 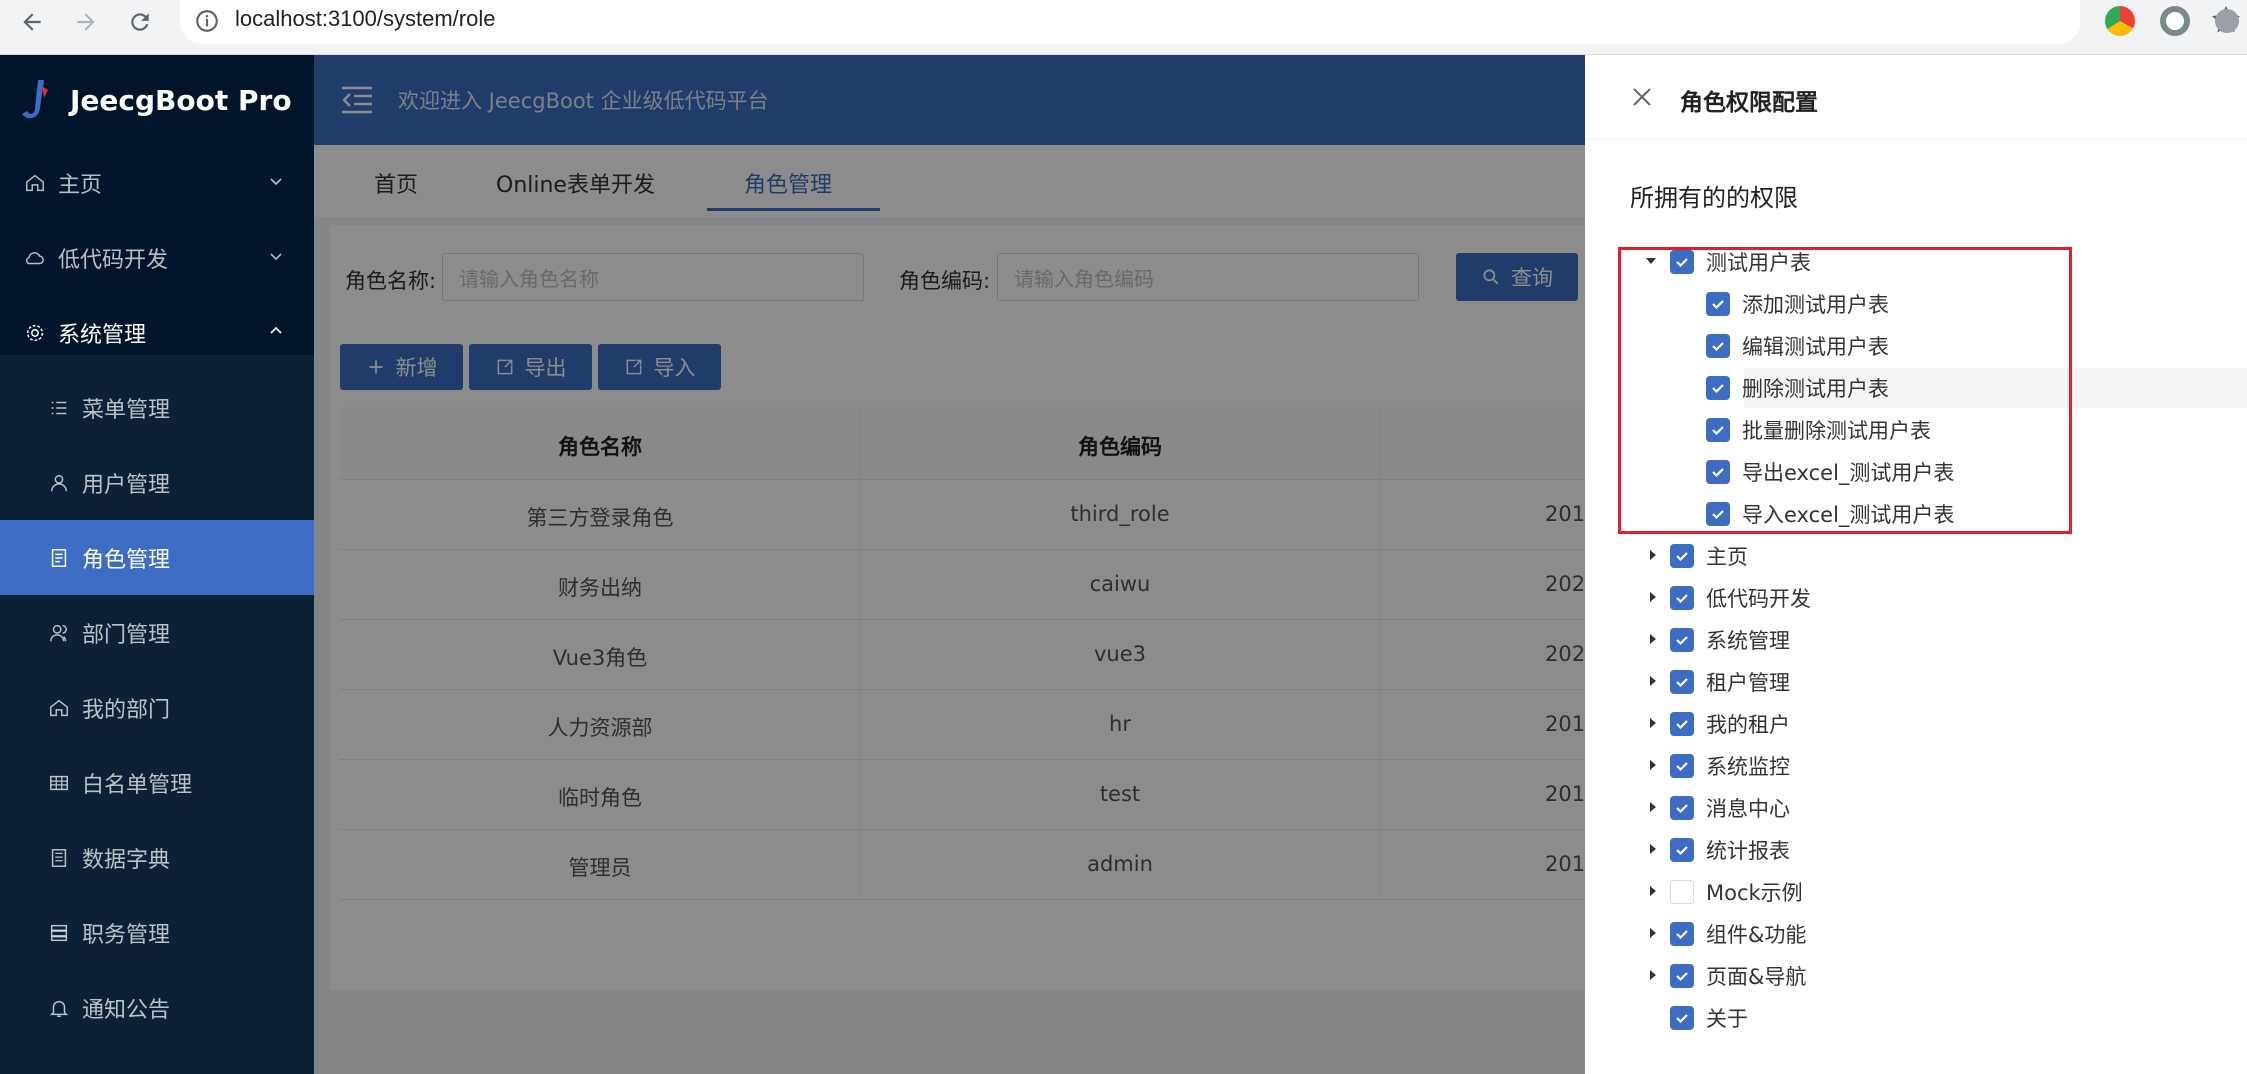 What do you see at coordinates (1916, 97) in the screenshot?
I see `drawer-header: 角色权限配置` at bounding box center [1916, 97].